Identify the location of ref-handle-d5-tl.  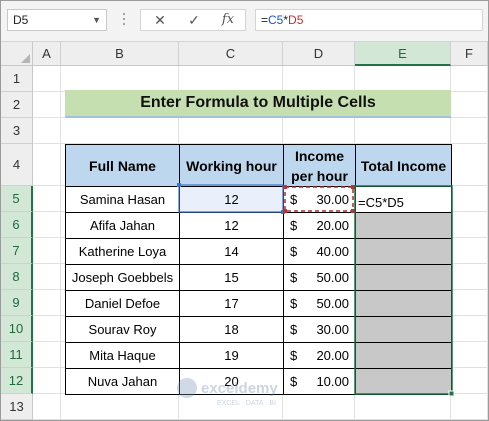
(285, 187).